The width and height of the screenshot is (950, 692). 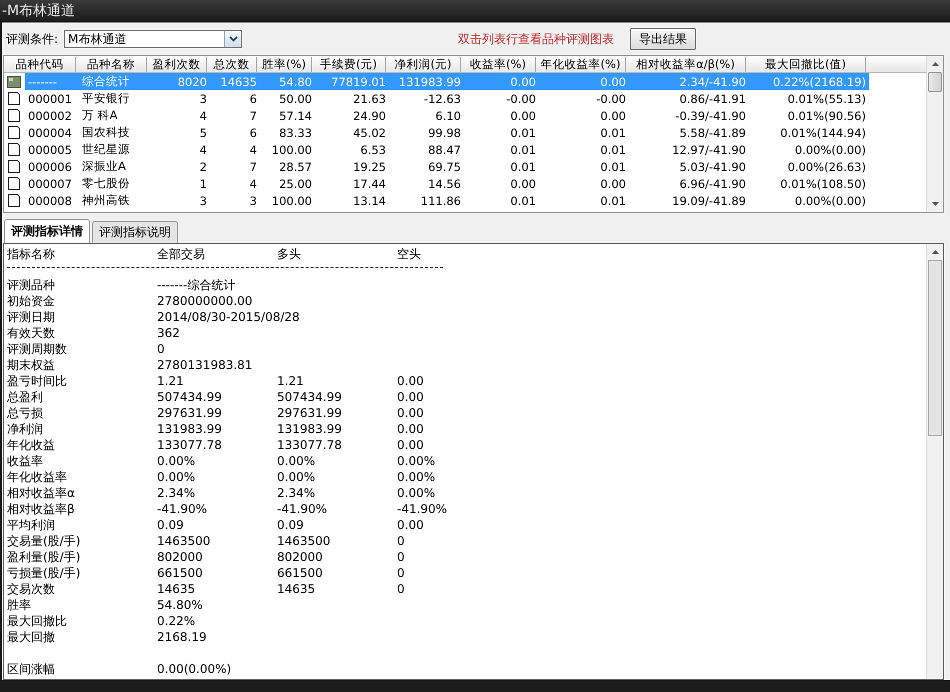 I want to click on table-cell-text: 5.58/-41.89, so click(x=712, y=133).